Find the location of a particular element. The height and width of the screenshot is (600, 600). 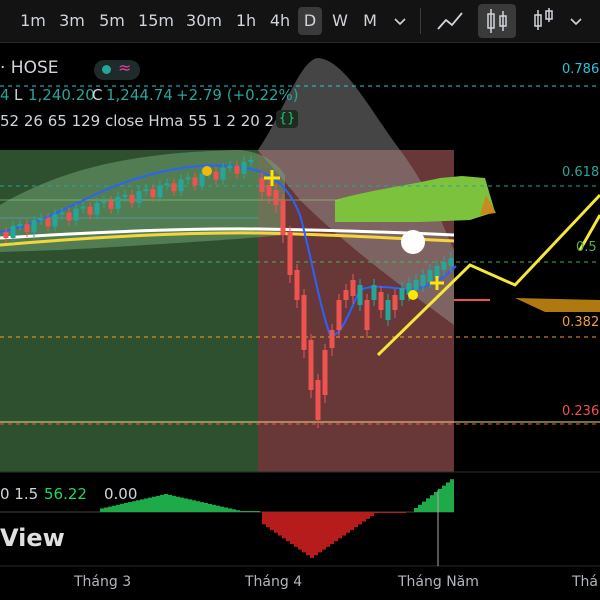

change-value: +2.79 (+0.22%) is located at coordinates (237, 95).